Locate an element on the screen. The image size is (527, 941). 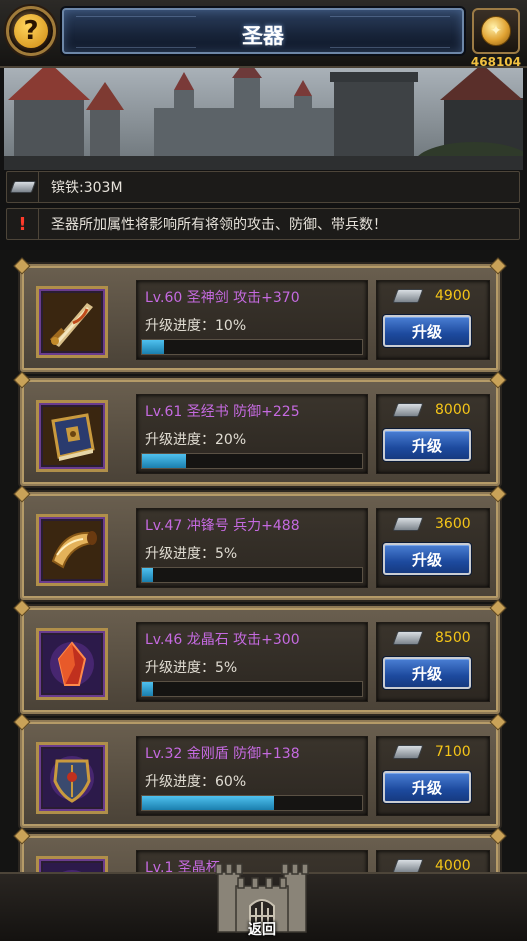
back-label: 返回 is located at coordinates (262, 930).